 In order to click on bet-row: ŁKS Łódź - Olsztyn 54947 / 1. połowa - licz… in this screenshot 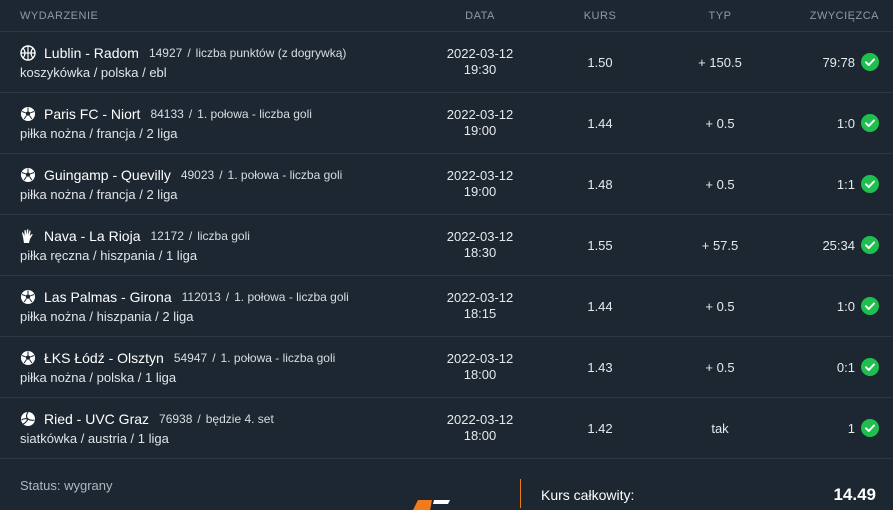, I will do `click(446, 367)`.